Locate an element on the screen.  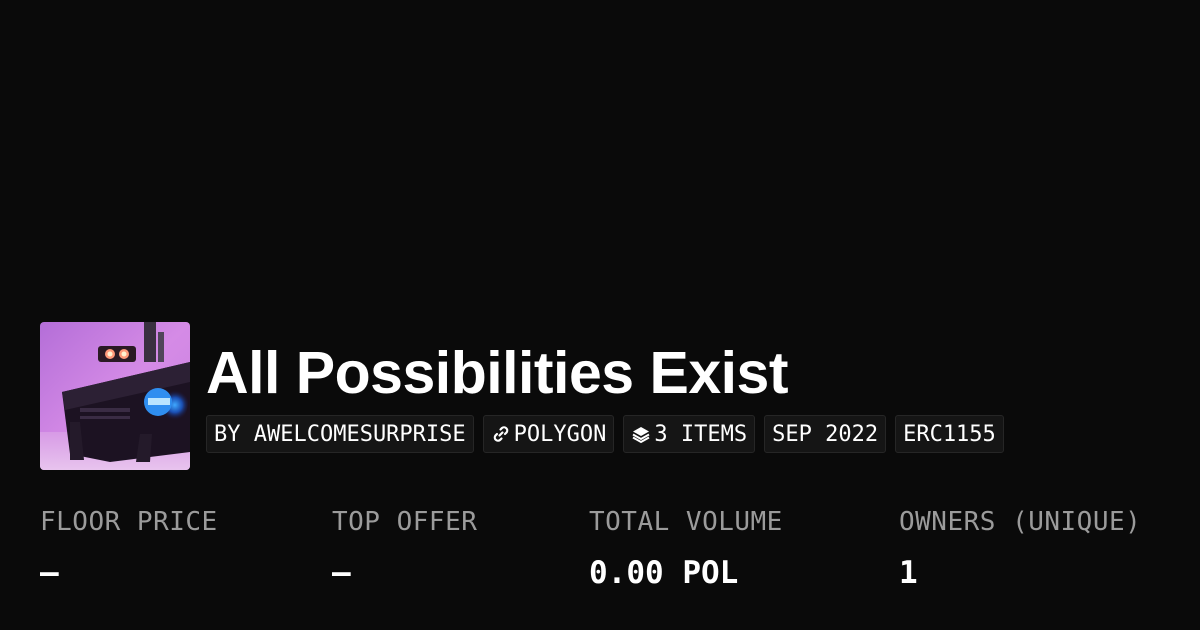
floor-price-value: – is located at coordinates (49, 573).